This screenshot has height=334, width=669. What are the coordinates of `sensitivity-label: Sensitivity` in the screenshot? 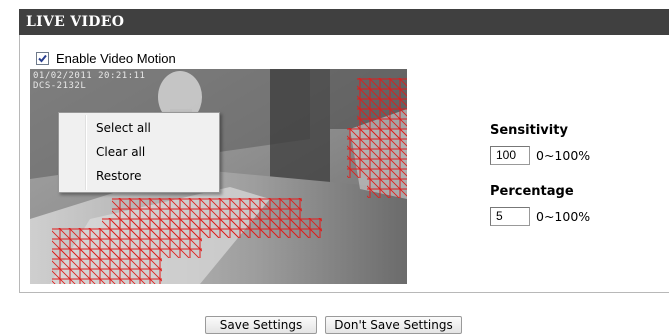 It's located at (529, 130).